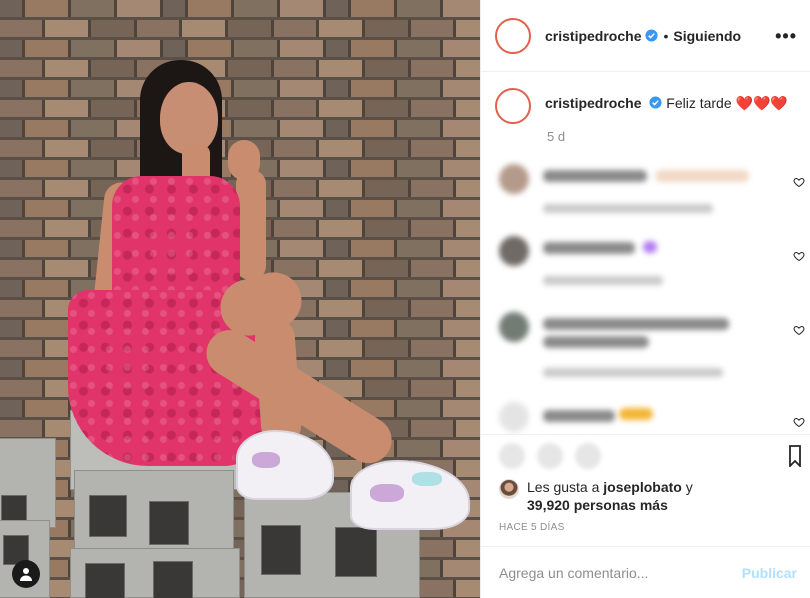  I want to click on more-options-button: •••, so click(786, 36).